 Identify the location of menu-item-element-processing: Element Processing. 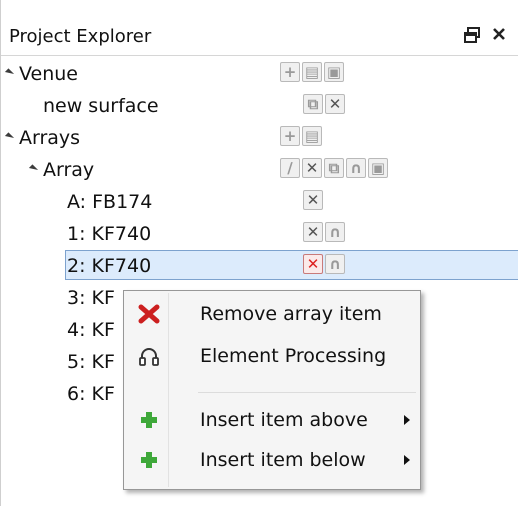
(272, 356).